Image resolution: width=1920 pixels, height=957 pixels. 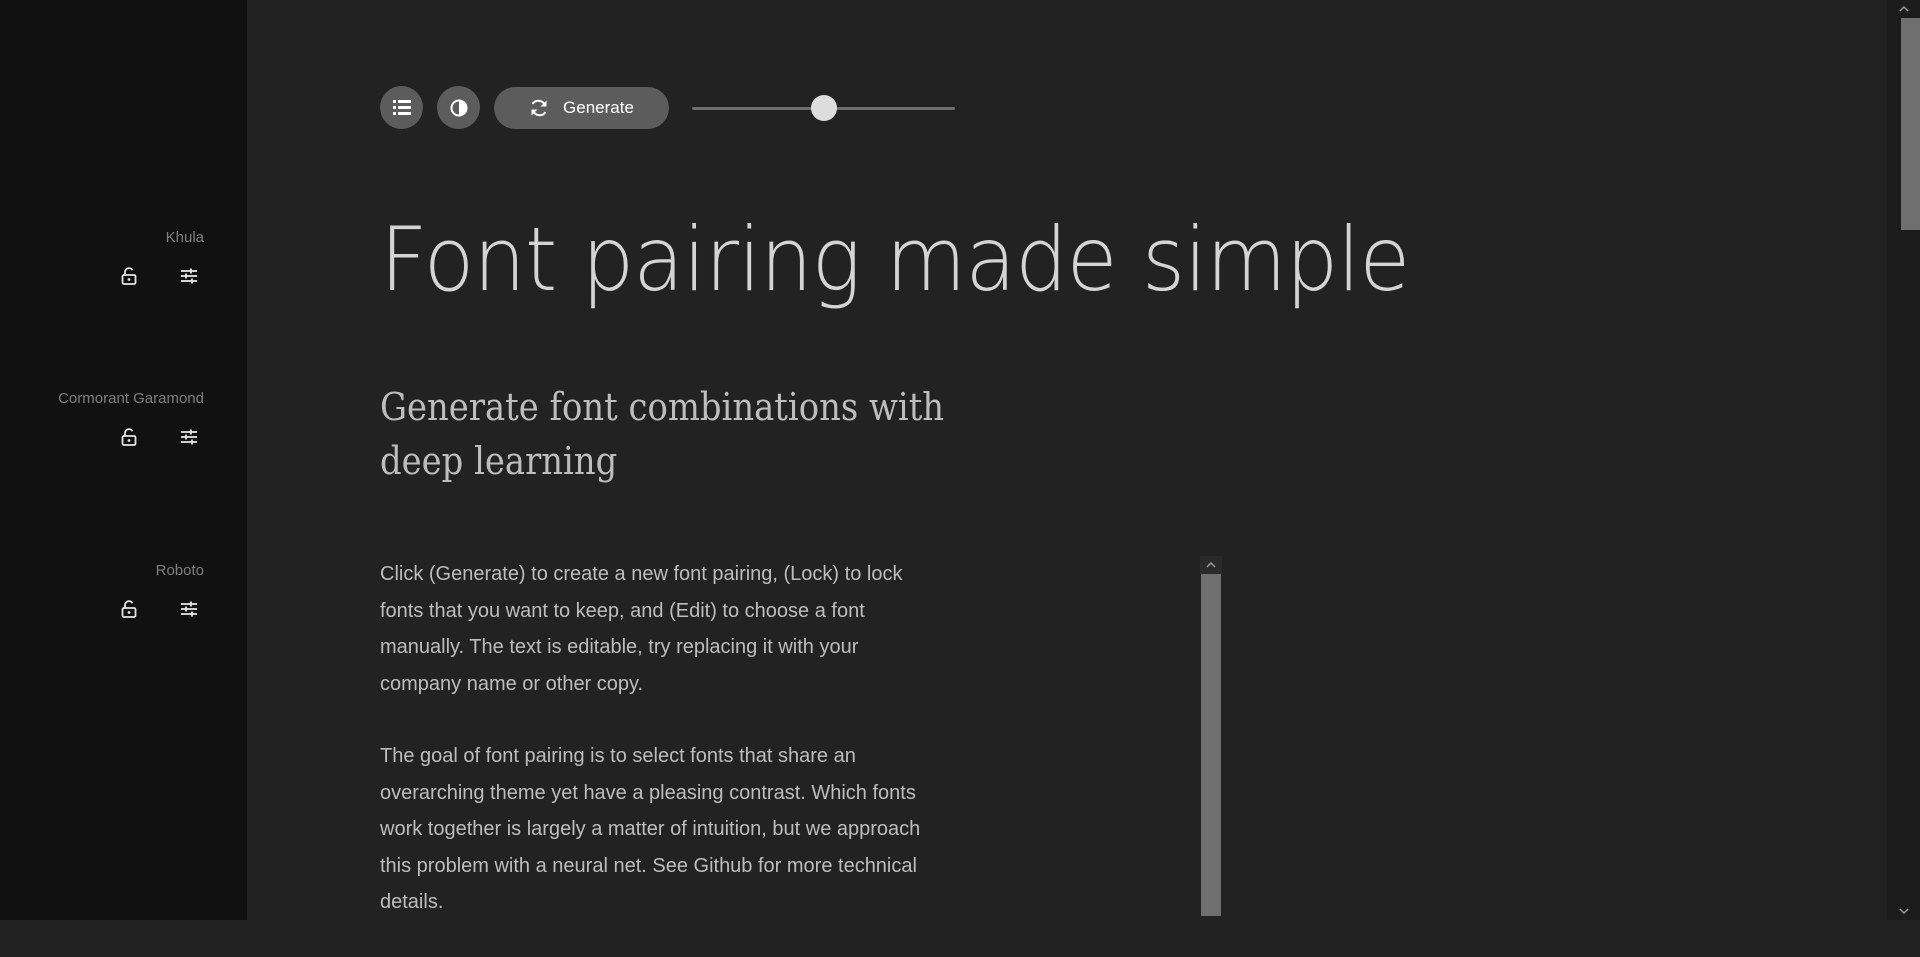 I want to click on contrast-icon, so click(x=458, y=107).